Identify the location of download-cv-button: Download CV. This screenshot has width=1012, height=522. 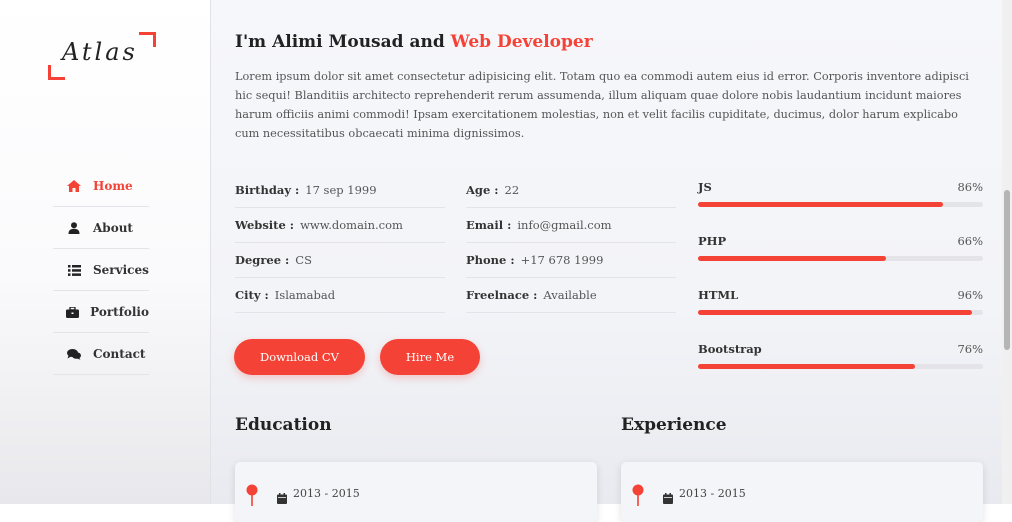
(299, 357).